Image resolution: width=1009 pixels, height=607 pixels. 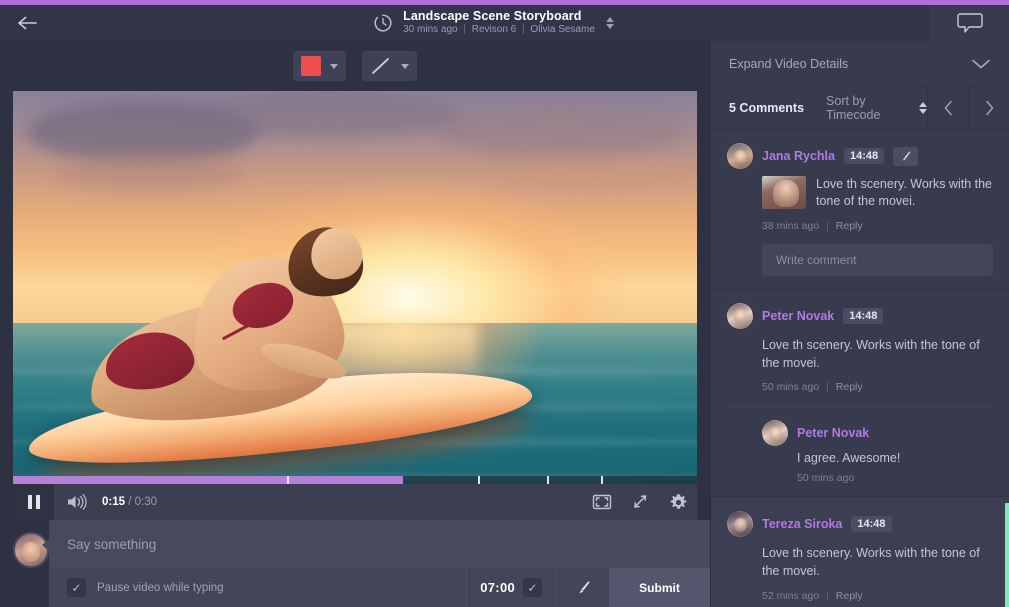 What do you see at coordinates (877, 433) in the screenshot?
I see `reply-header: Peter Novak` at bounding box center [877, 433].